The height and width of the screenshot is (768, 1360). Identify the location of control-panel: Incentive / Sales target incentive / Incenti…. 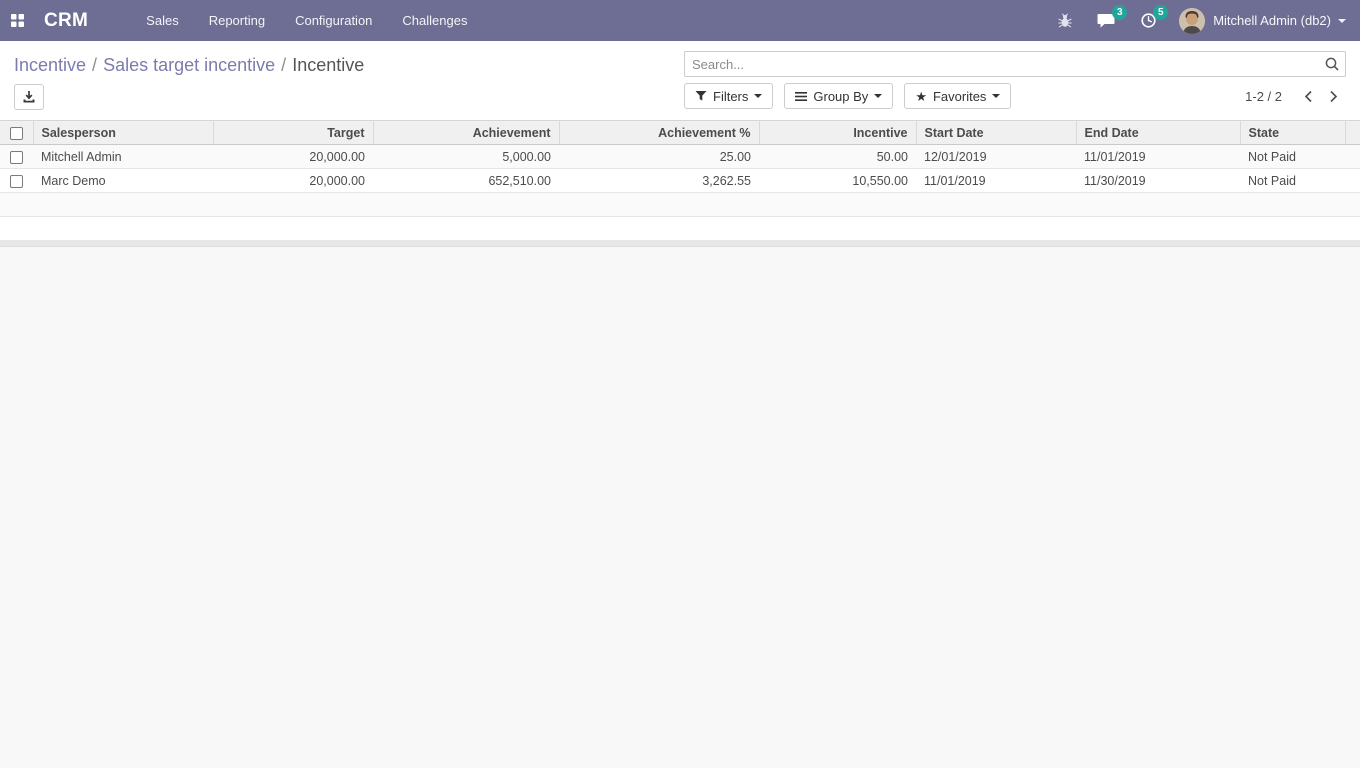
(680, 80).